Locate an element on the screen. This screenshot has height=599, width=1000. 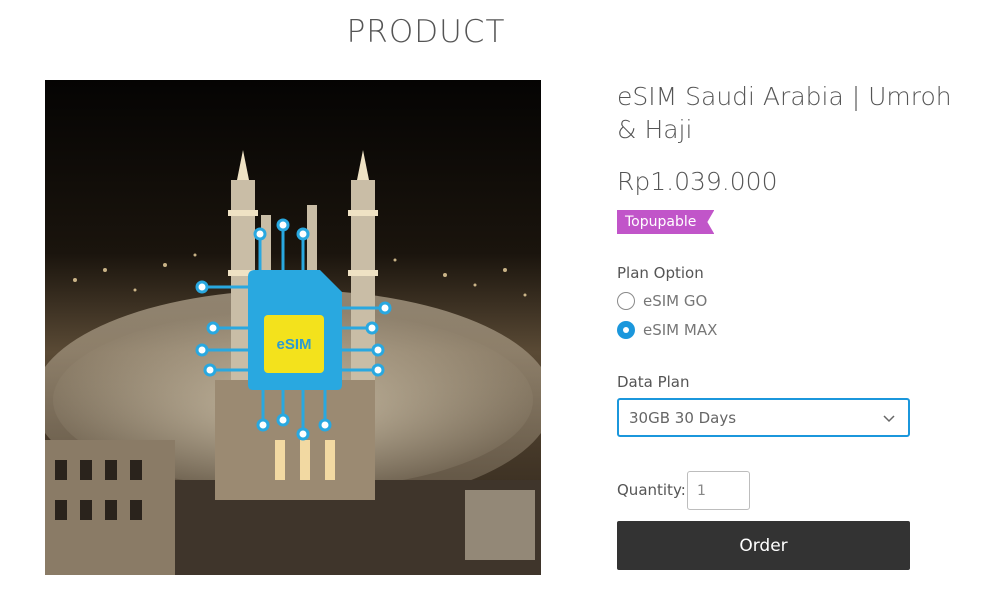
quantity-label: Quantity: is located at coordinates (651, 490).